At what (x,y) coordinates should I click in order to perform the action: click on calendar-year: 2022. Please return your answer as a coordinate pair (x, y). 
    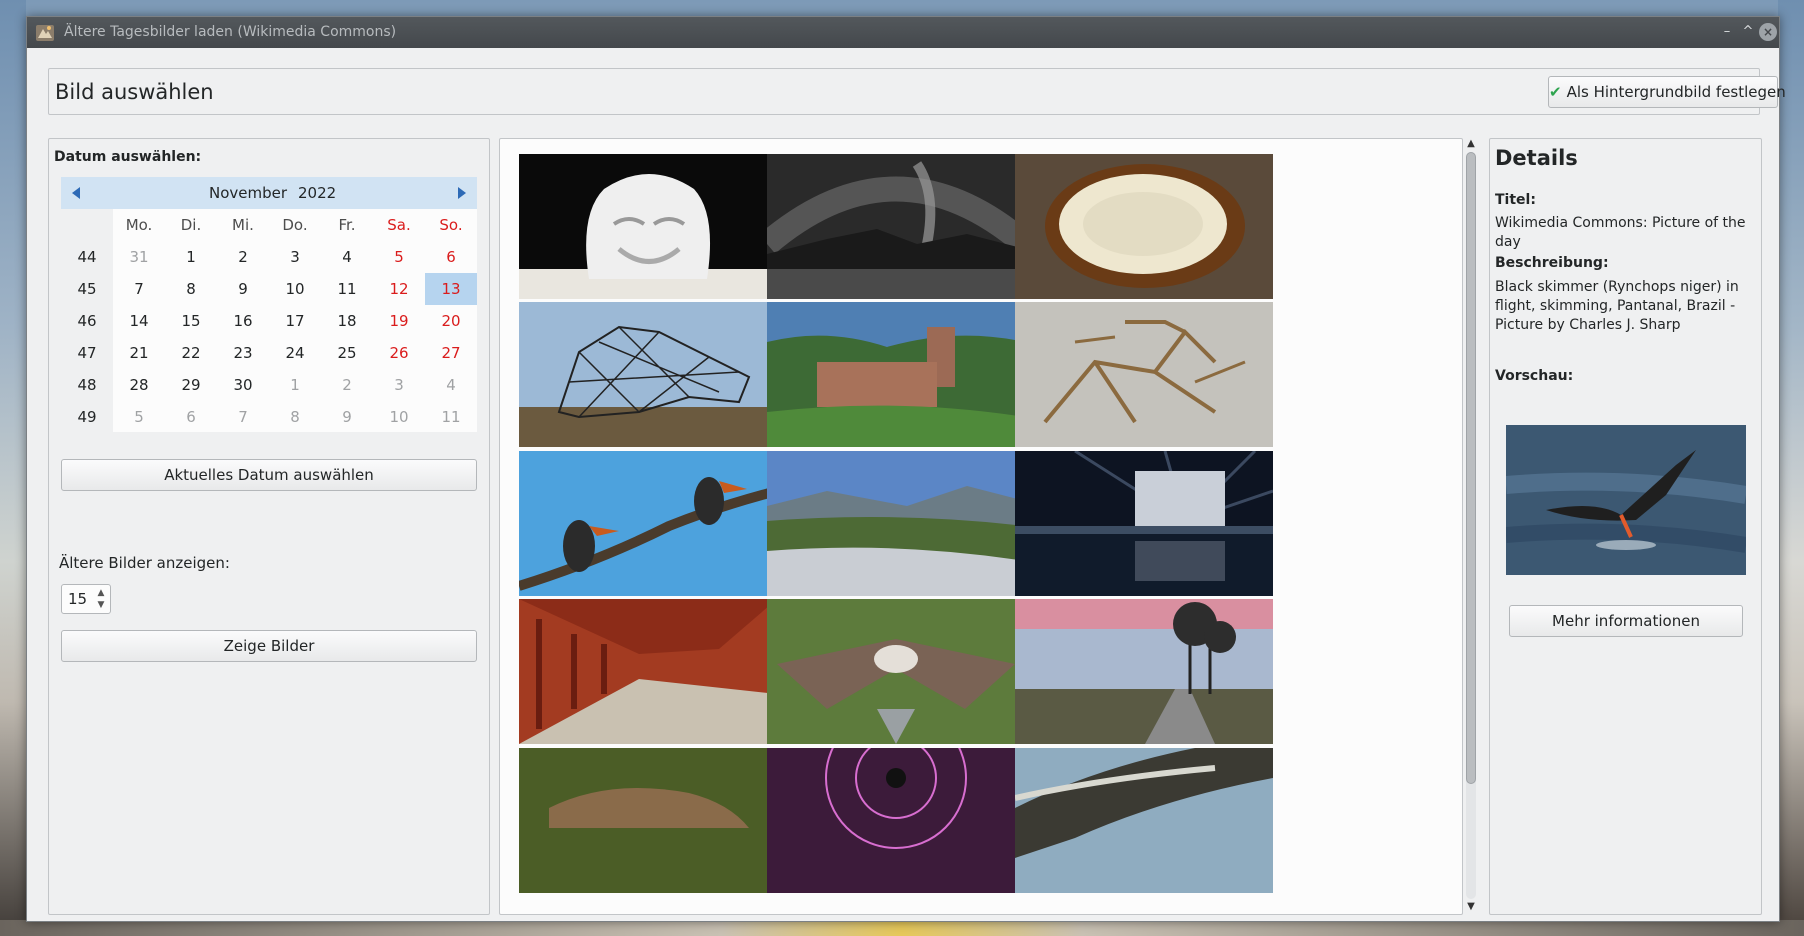
    Looking at the image, I should click on (317, 193).